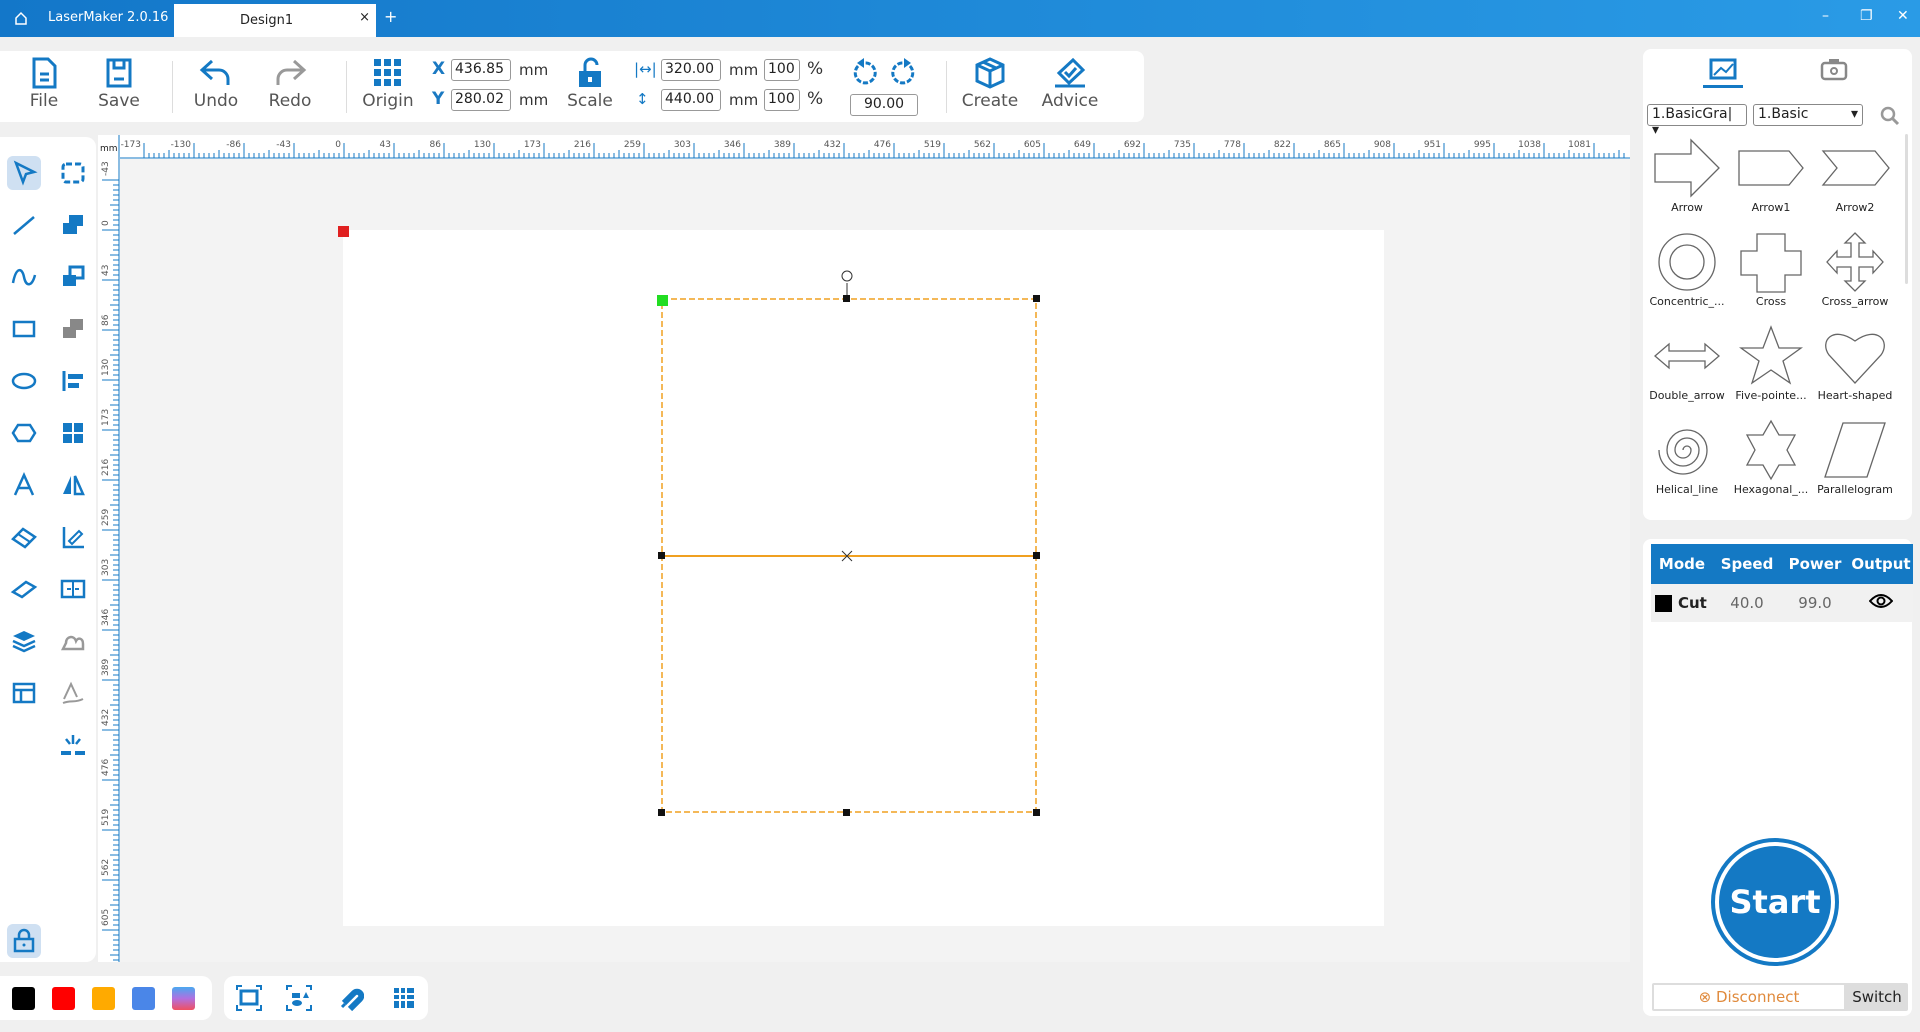 The image size is (1920, 1032). What do you see at coordinates (73, 745) in the screenshot?
I see `laser-icon` at bounding box center [73, 745].